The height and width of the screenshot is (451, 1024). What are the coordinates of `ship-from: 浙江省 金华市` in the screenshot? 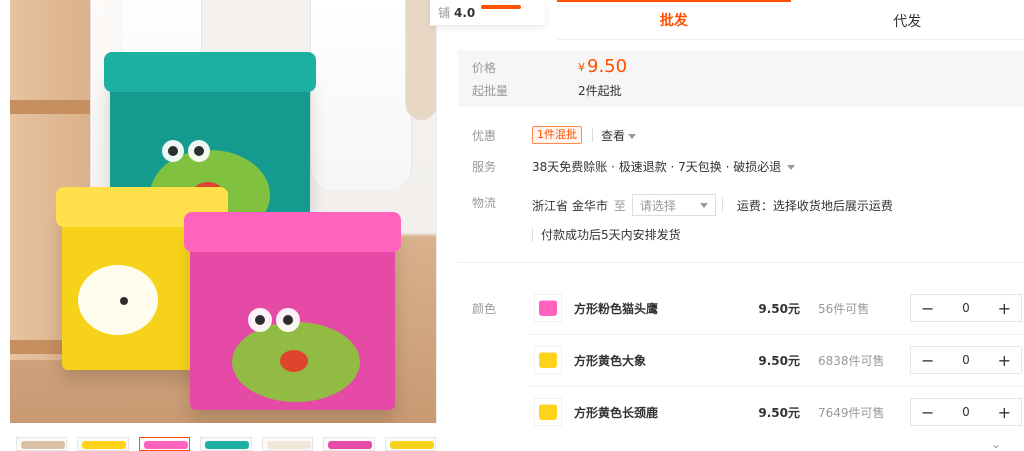 It's located at (570, 205).